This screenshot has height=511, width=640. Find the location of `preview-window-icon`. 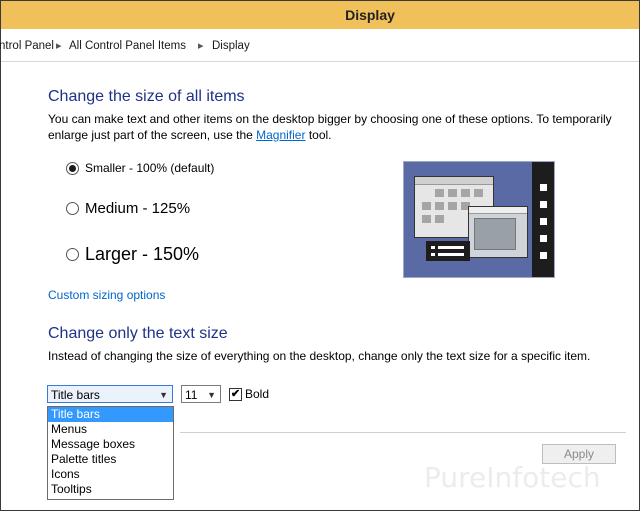

preview-window-icon is located at coordinates (498, 232).